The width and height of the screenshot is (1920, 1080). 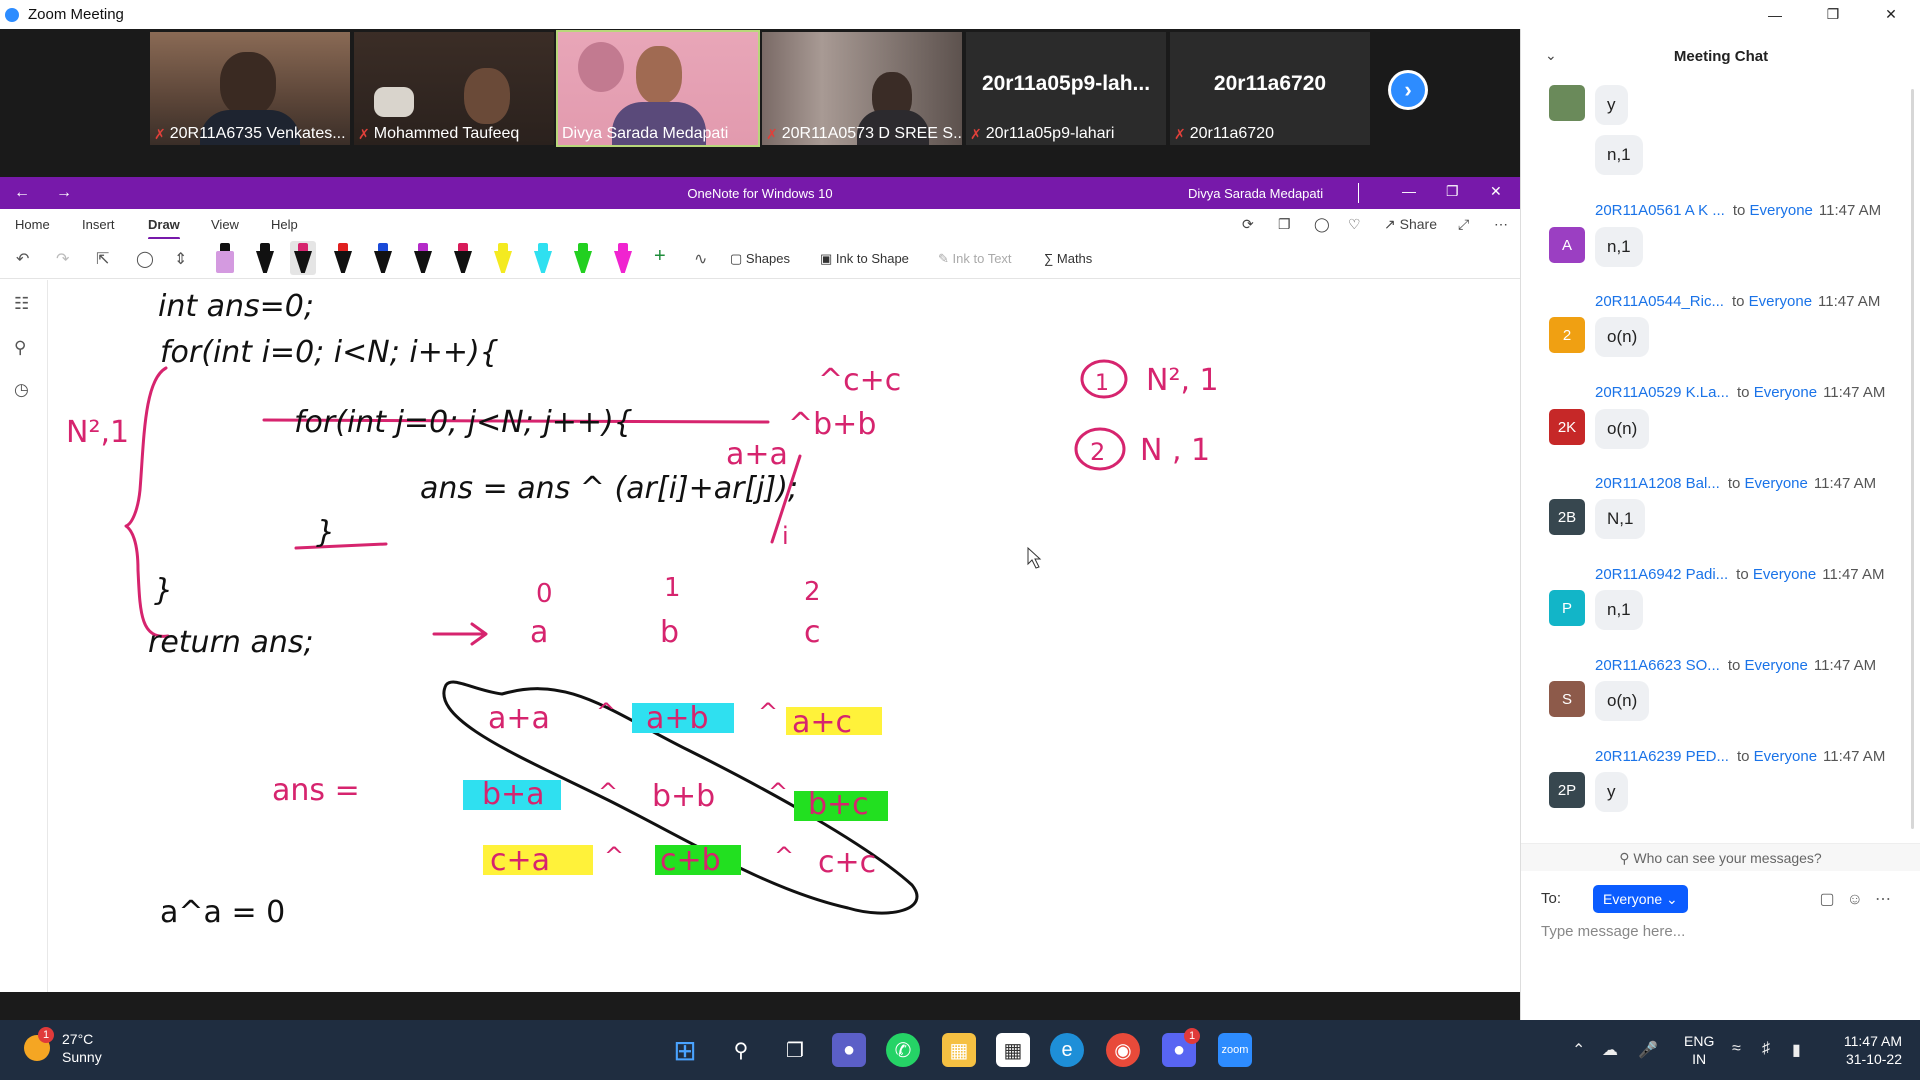 I want to click on recent-notes-icon: ◷, so click(x=21, y=390).